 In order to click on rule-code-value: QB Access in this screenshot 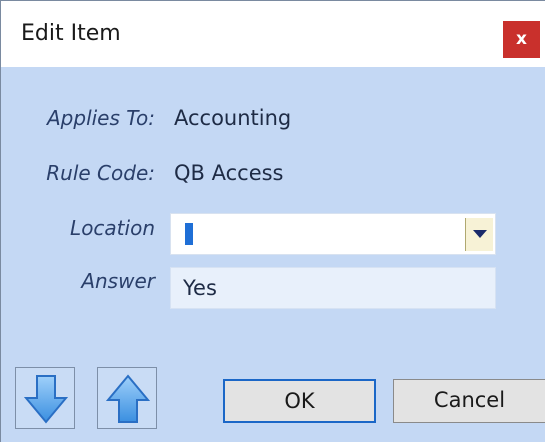, I will do `click(229, 173)`.